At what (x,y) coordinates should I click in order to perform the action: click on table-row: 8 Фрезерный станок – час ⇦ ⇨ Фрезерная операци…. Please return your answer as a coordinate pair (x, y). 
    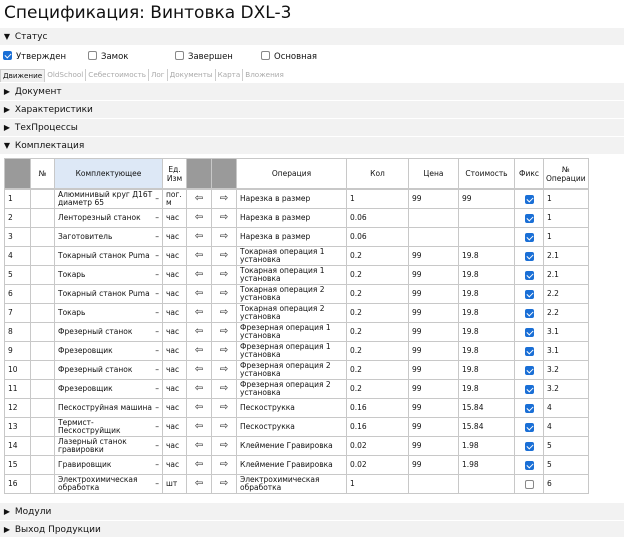
    Looking at the image, I should click on (296, 332).